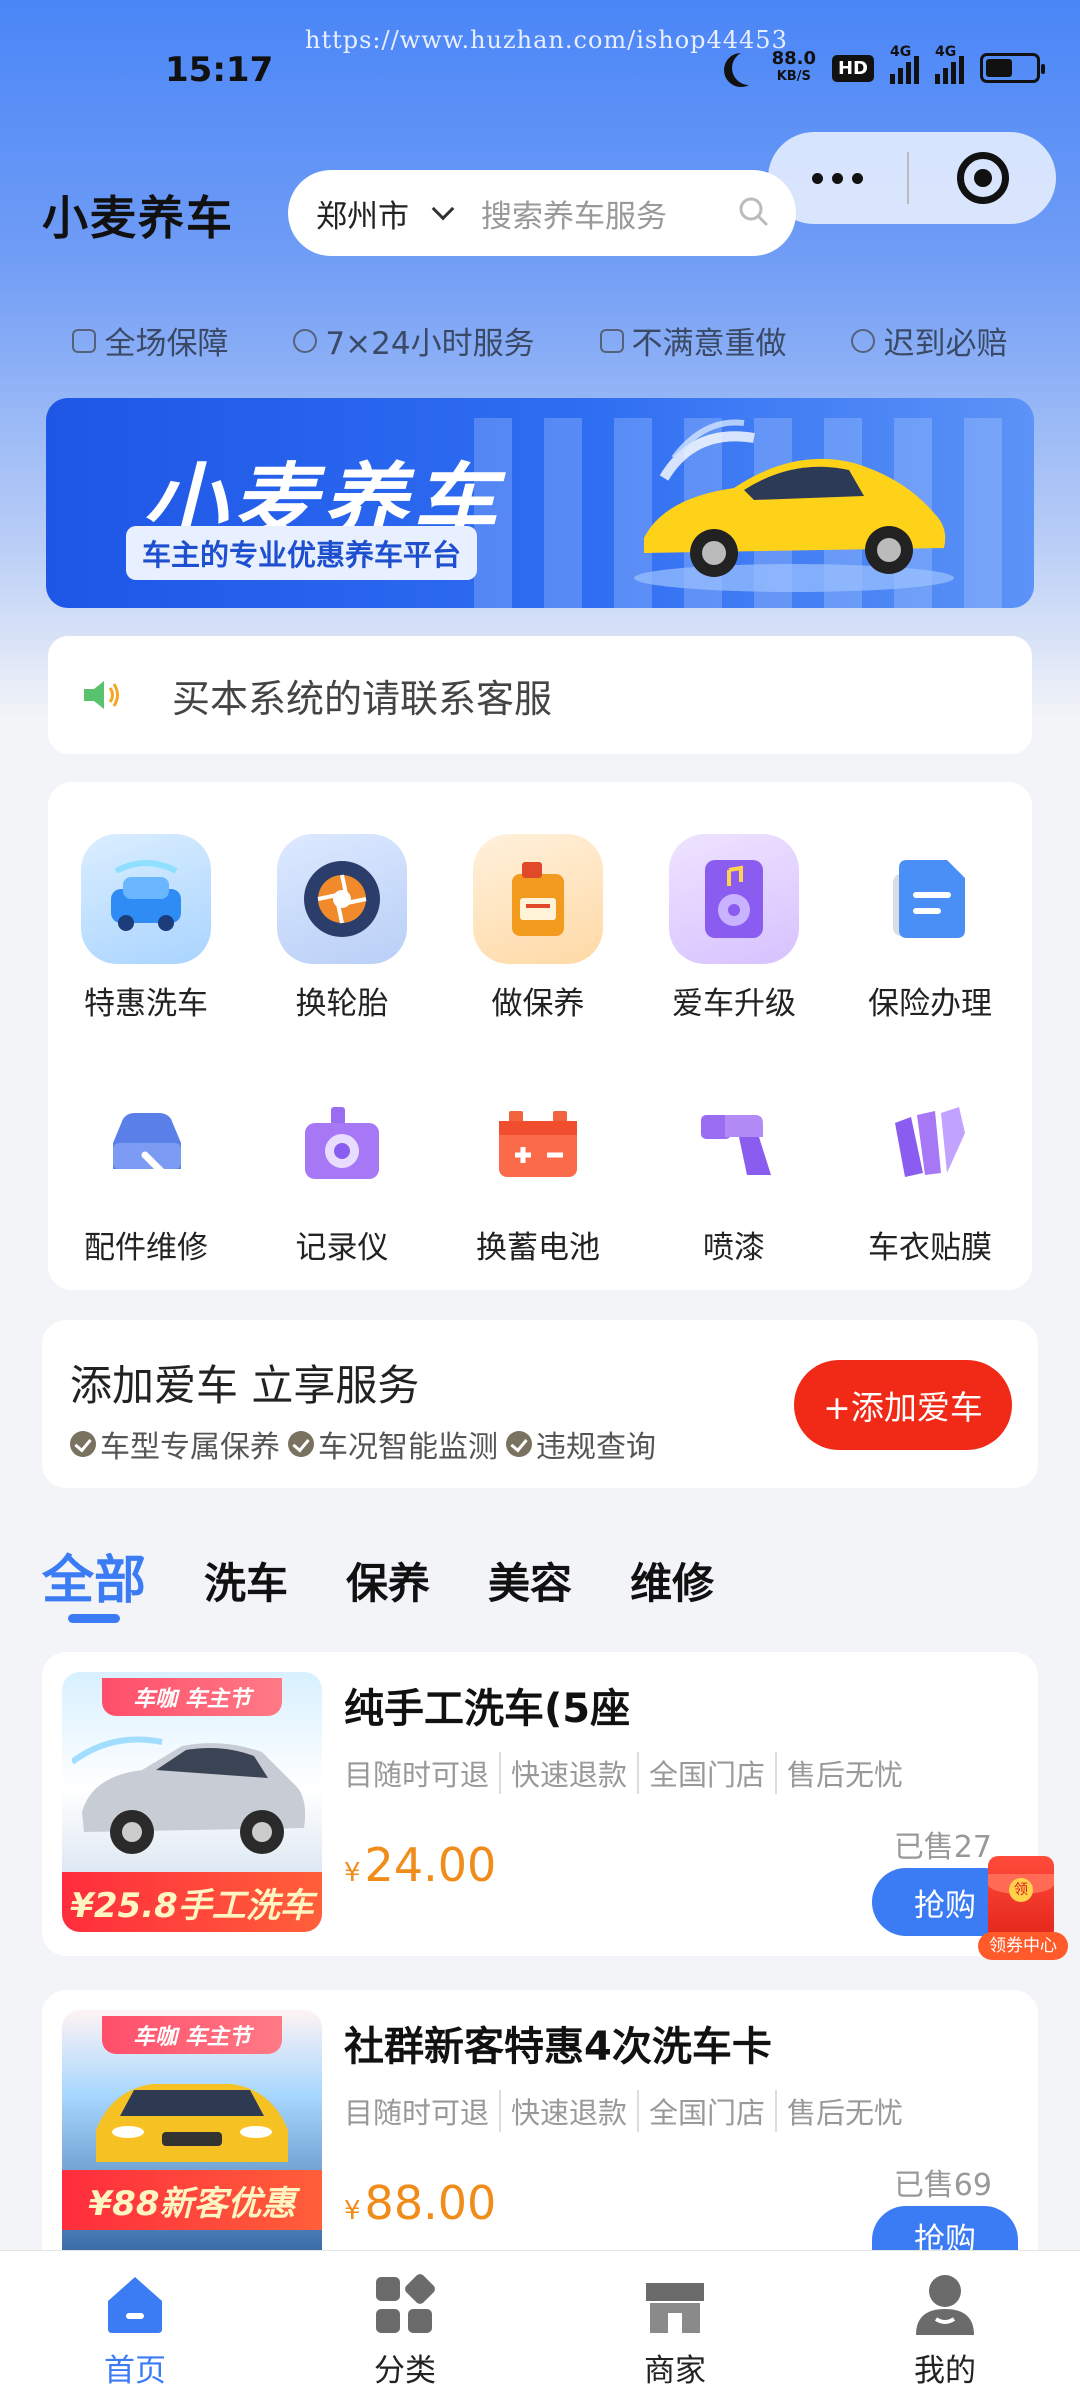 Image resolution: width=1080 pixels, height=2400 pixels. Describe the element at coordinates (342, 1248) in the screenshot. I see `service-label: 记录仪` at that location.